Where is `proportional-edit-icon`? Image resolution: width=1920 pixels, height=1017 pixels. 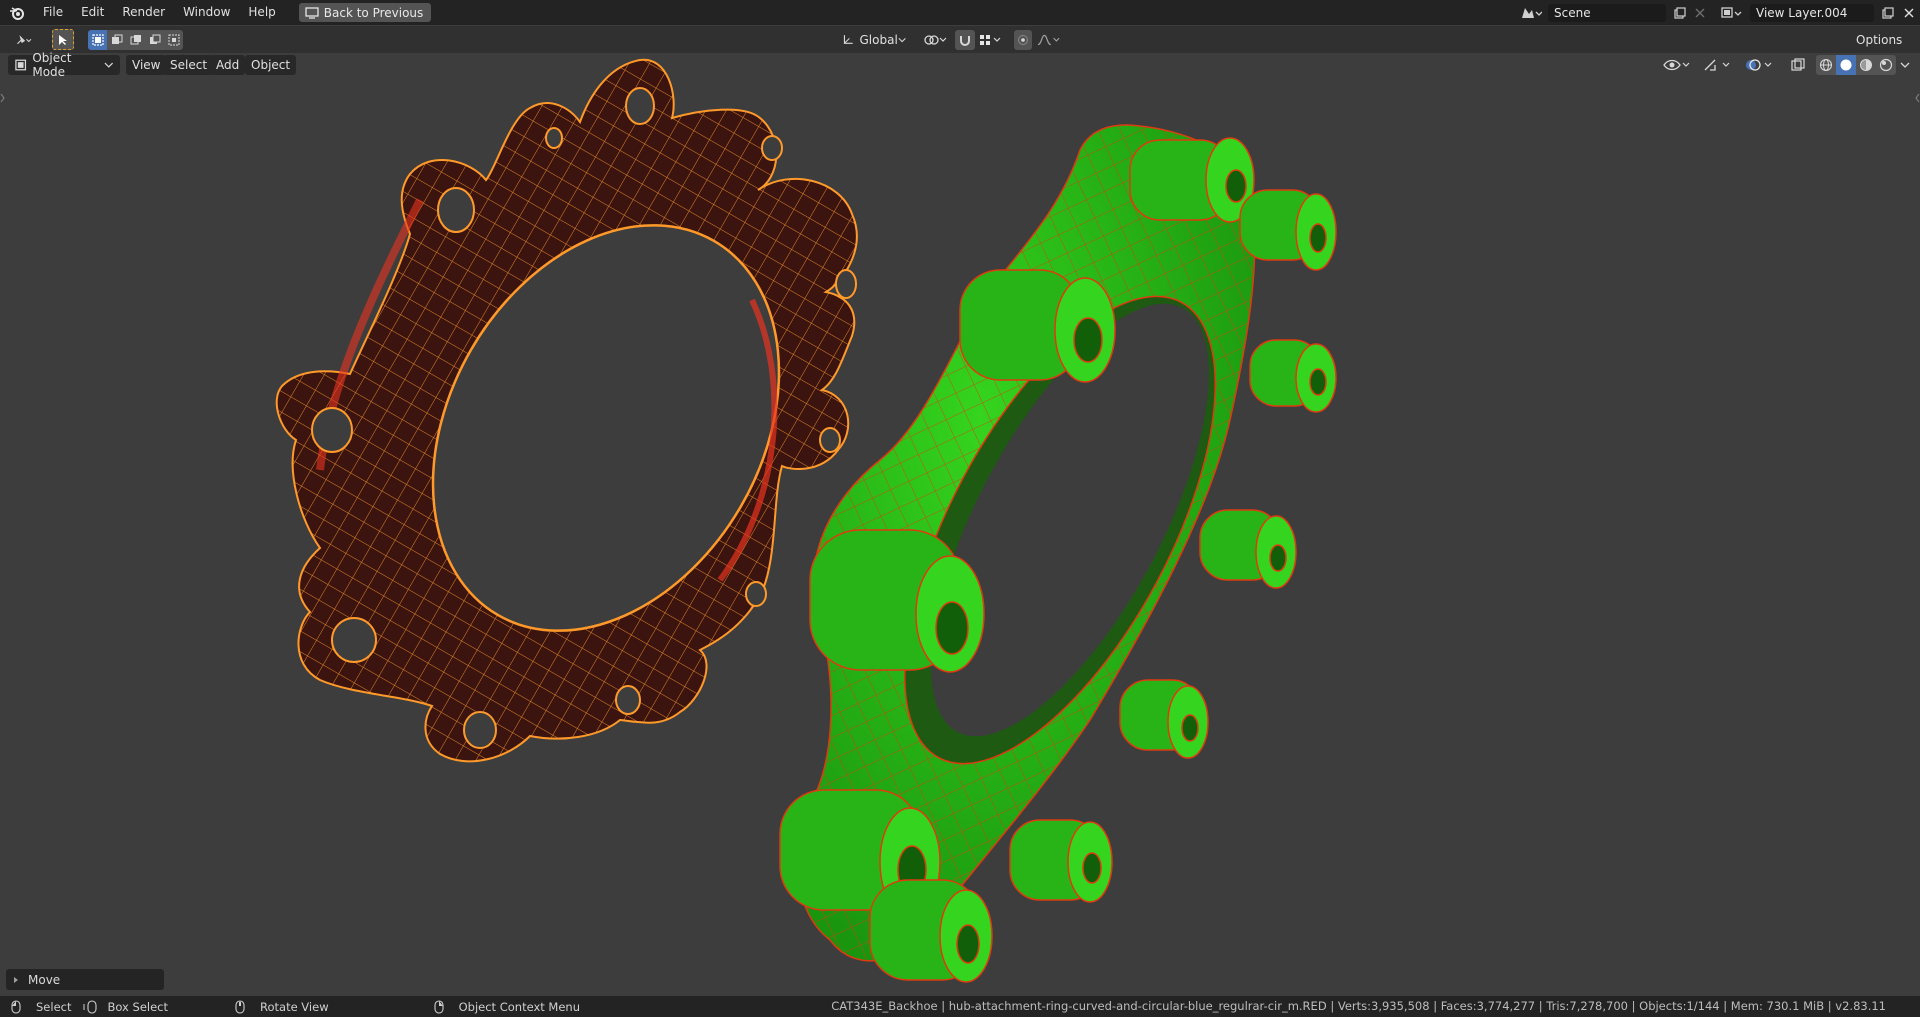 proportional-edit-icon is located at coordinates (1023, 40).